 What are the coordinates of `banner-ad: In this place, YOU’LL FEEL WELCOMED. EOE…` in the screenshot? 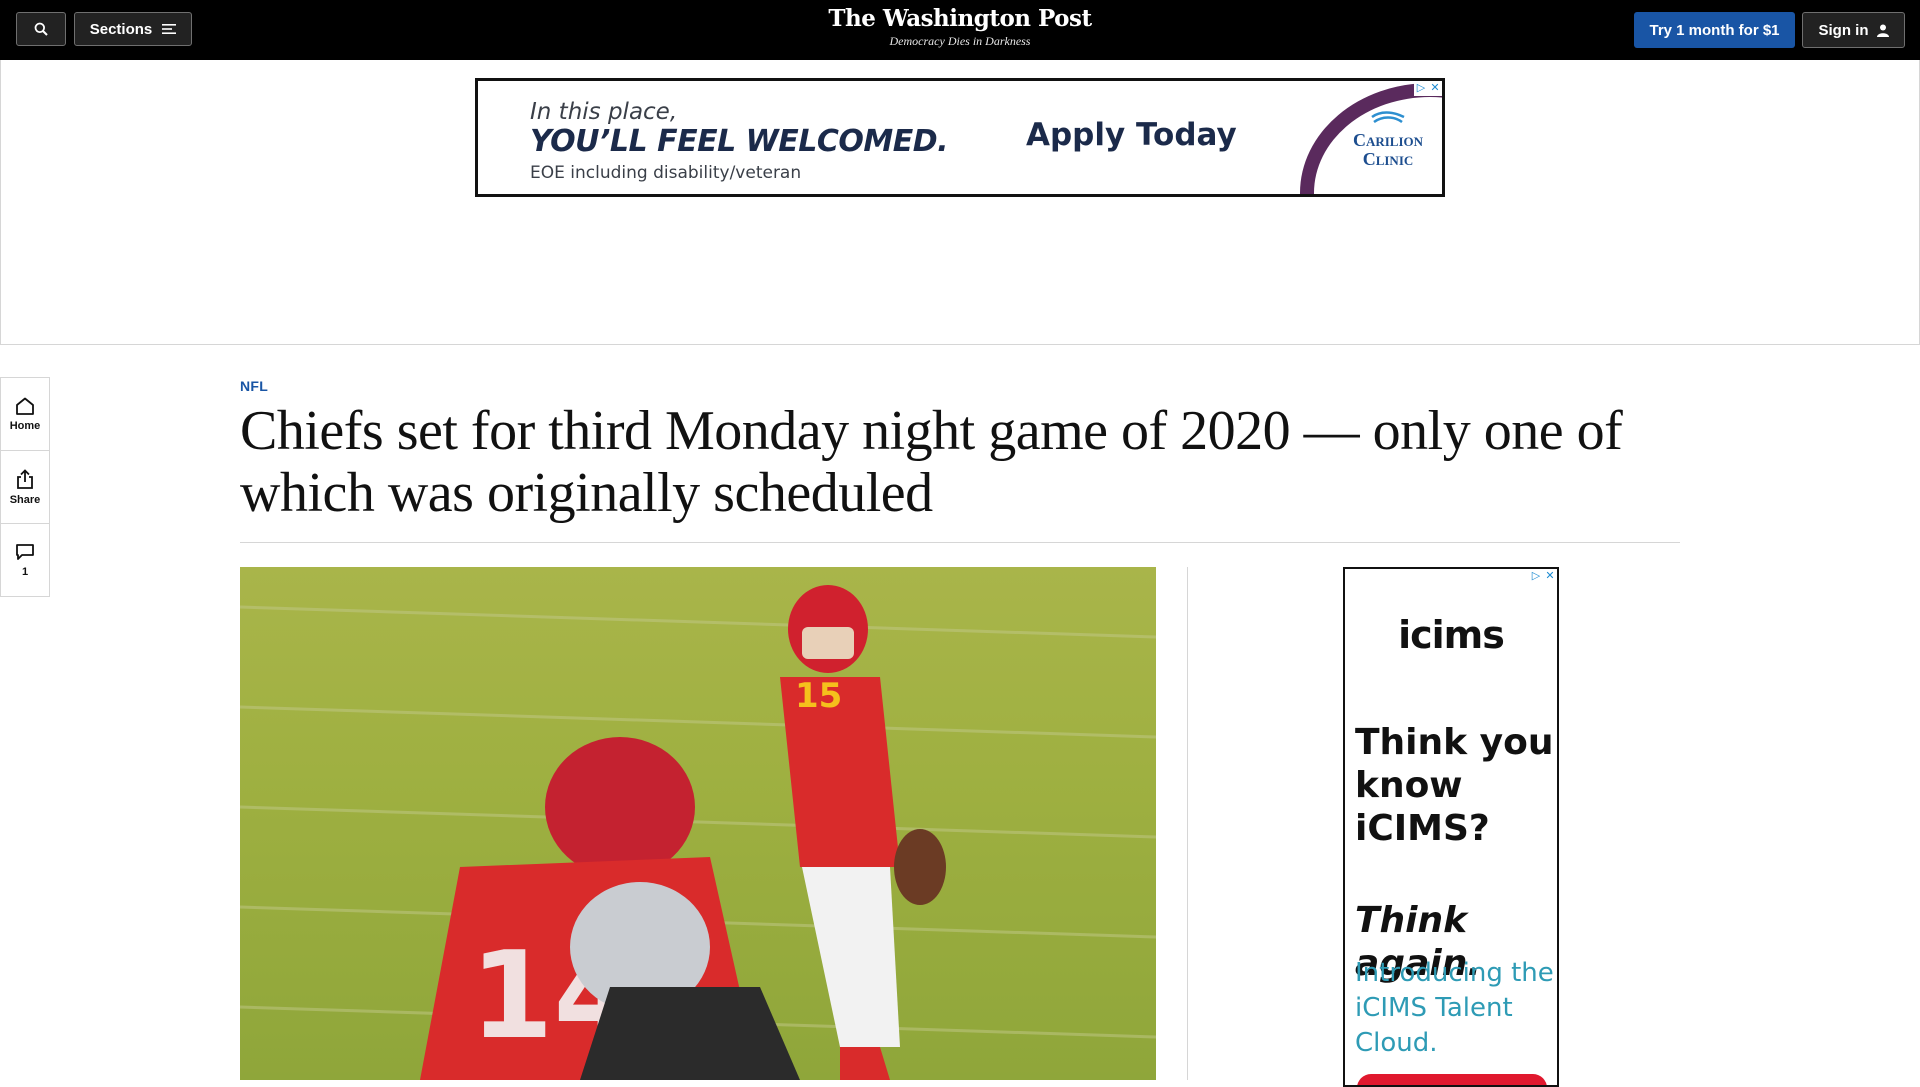 It's located at (960, 137).